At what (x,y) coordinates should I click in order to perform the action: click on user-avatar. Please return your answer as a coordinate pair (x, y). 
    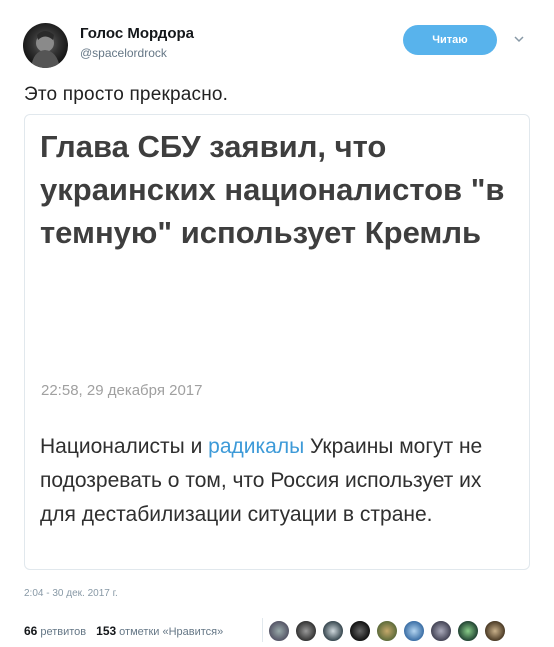
    Looking at the image, I should click on (45, 45).